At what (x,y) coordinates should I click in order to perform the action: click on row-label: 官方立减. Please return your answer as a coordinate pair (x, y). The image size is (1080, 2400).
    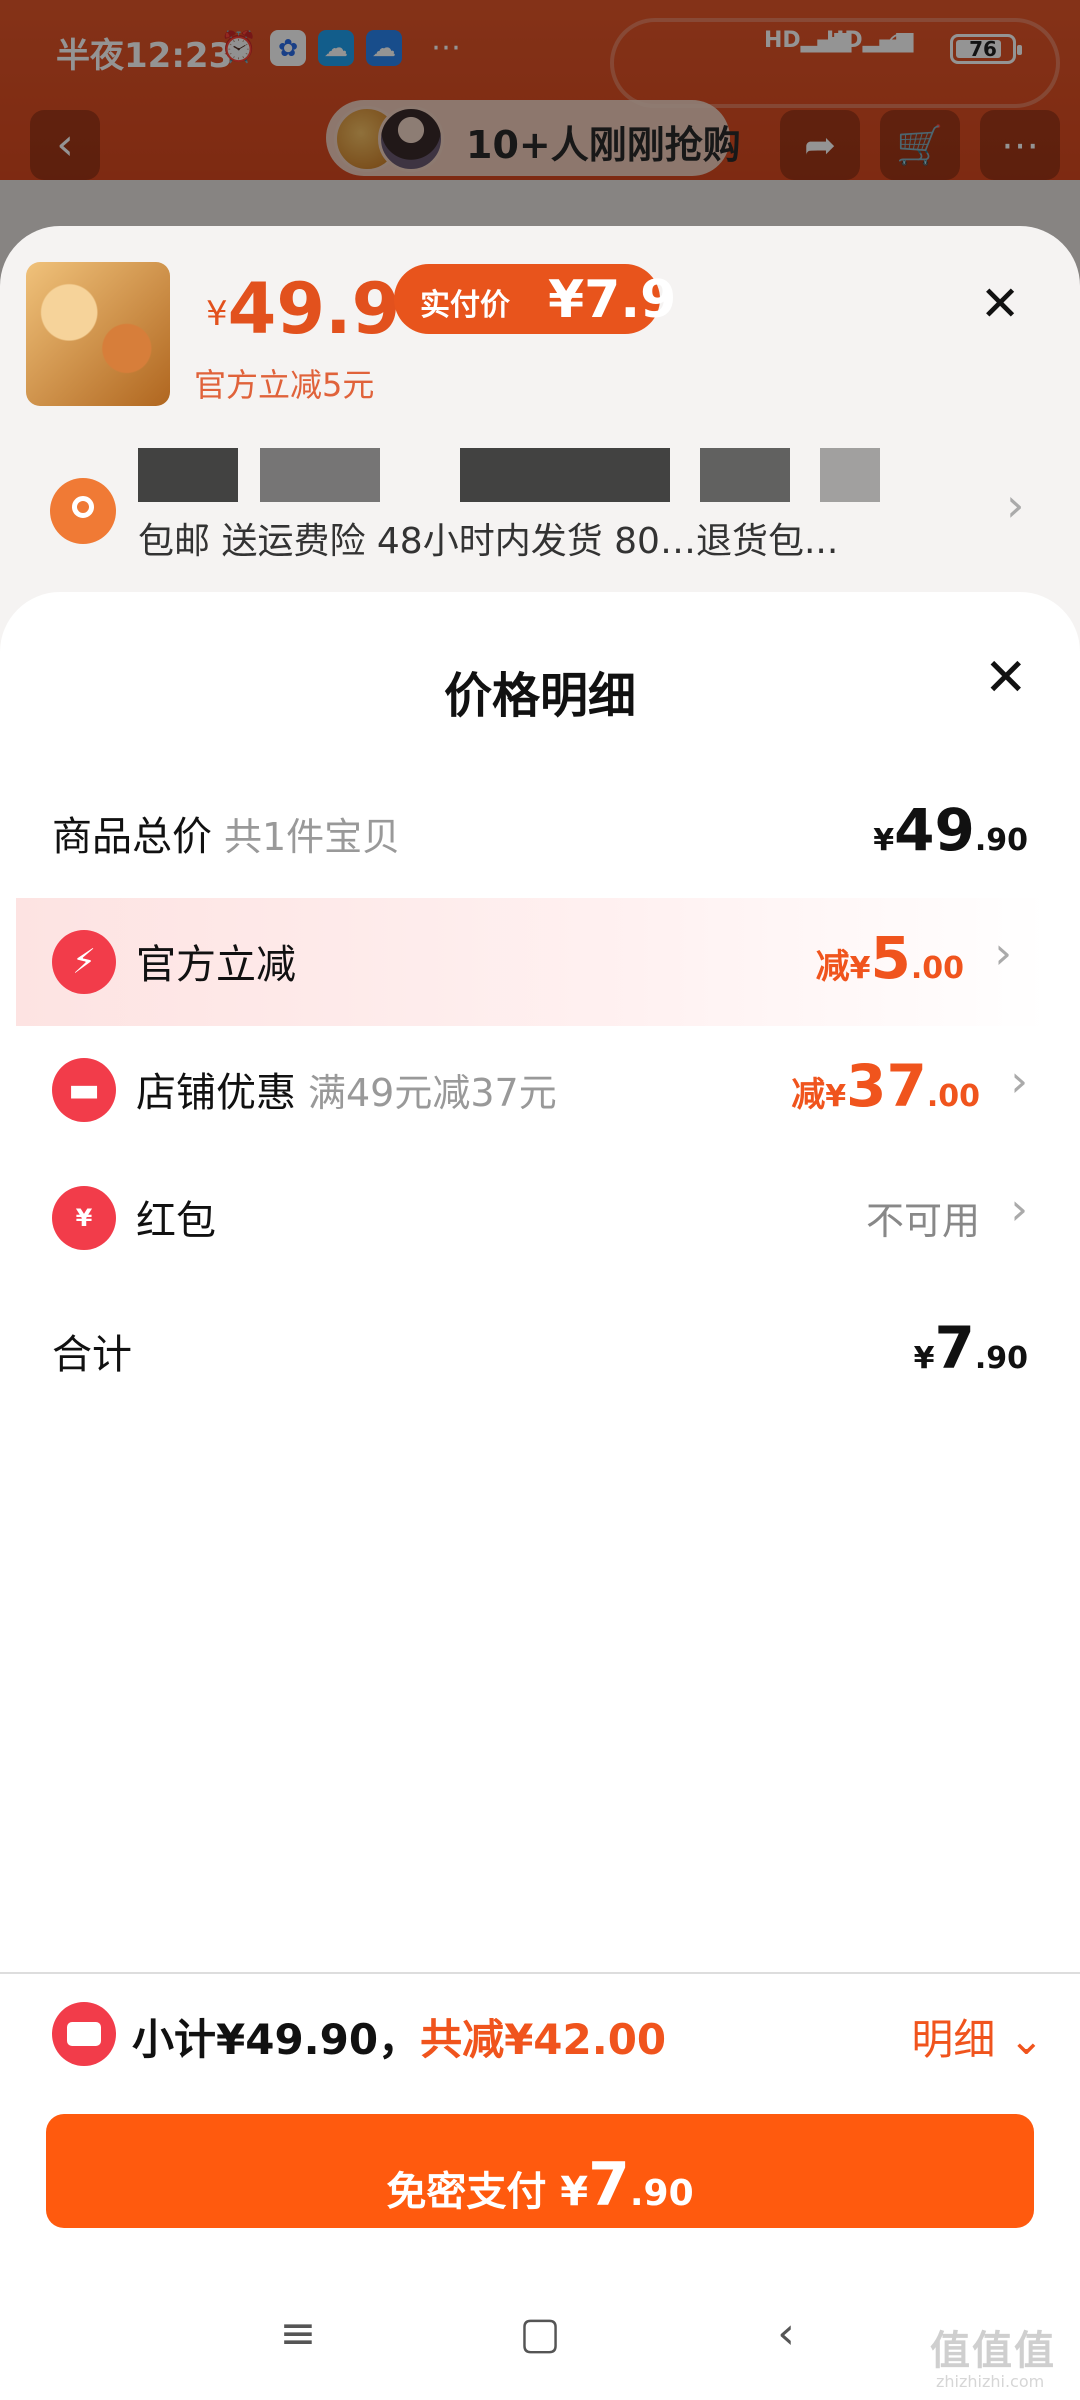
    Looking at the image, I should click on (216, 965).